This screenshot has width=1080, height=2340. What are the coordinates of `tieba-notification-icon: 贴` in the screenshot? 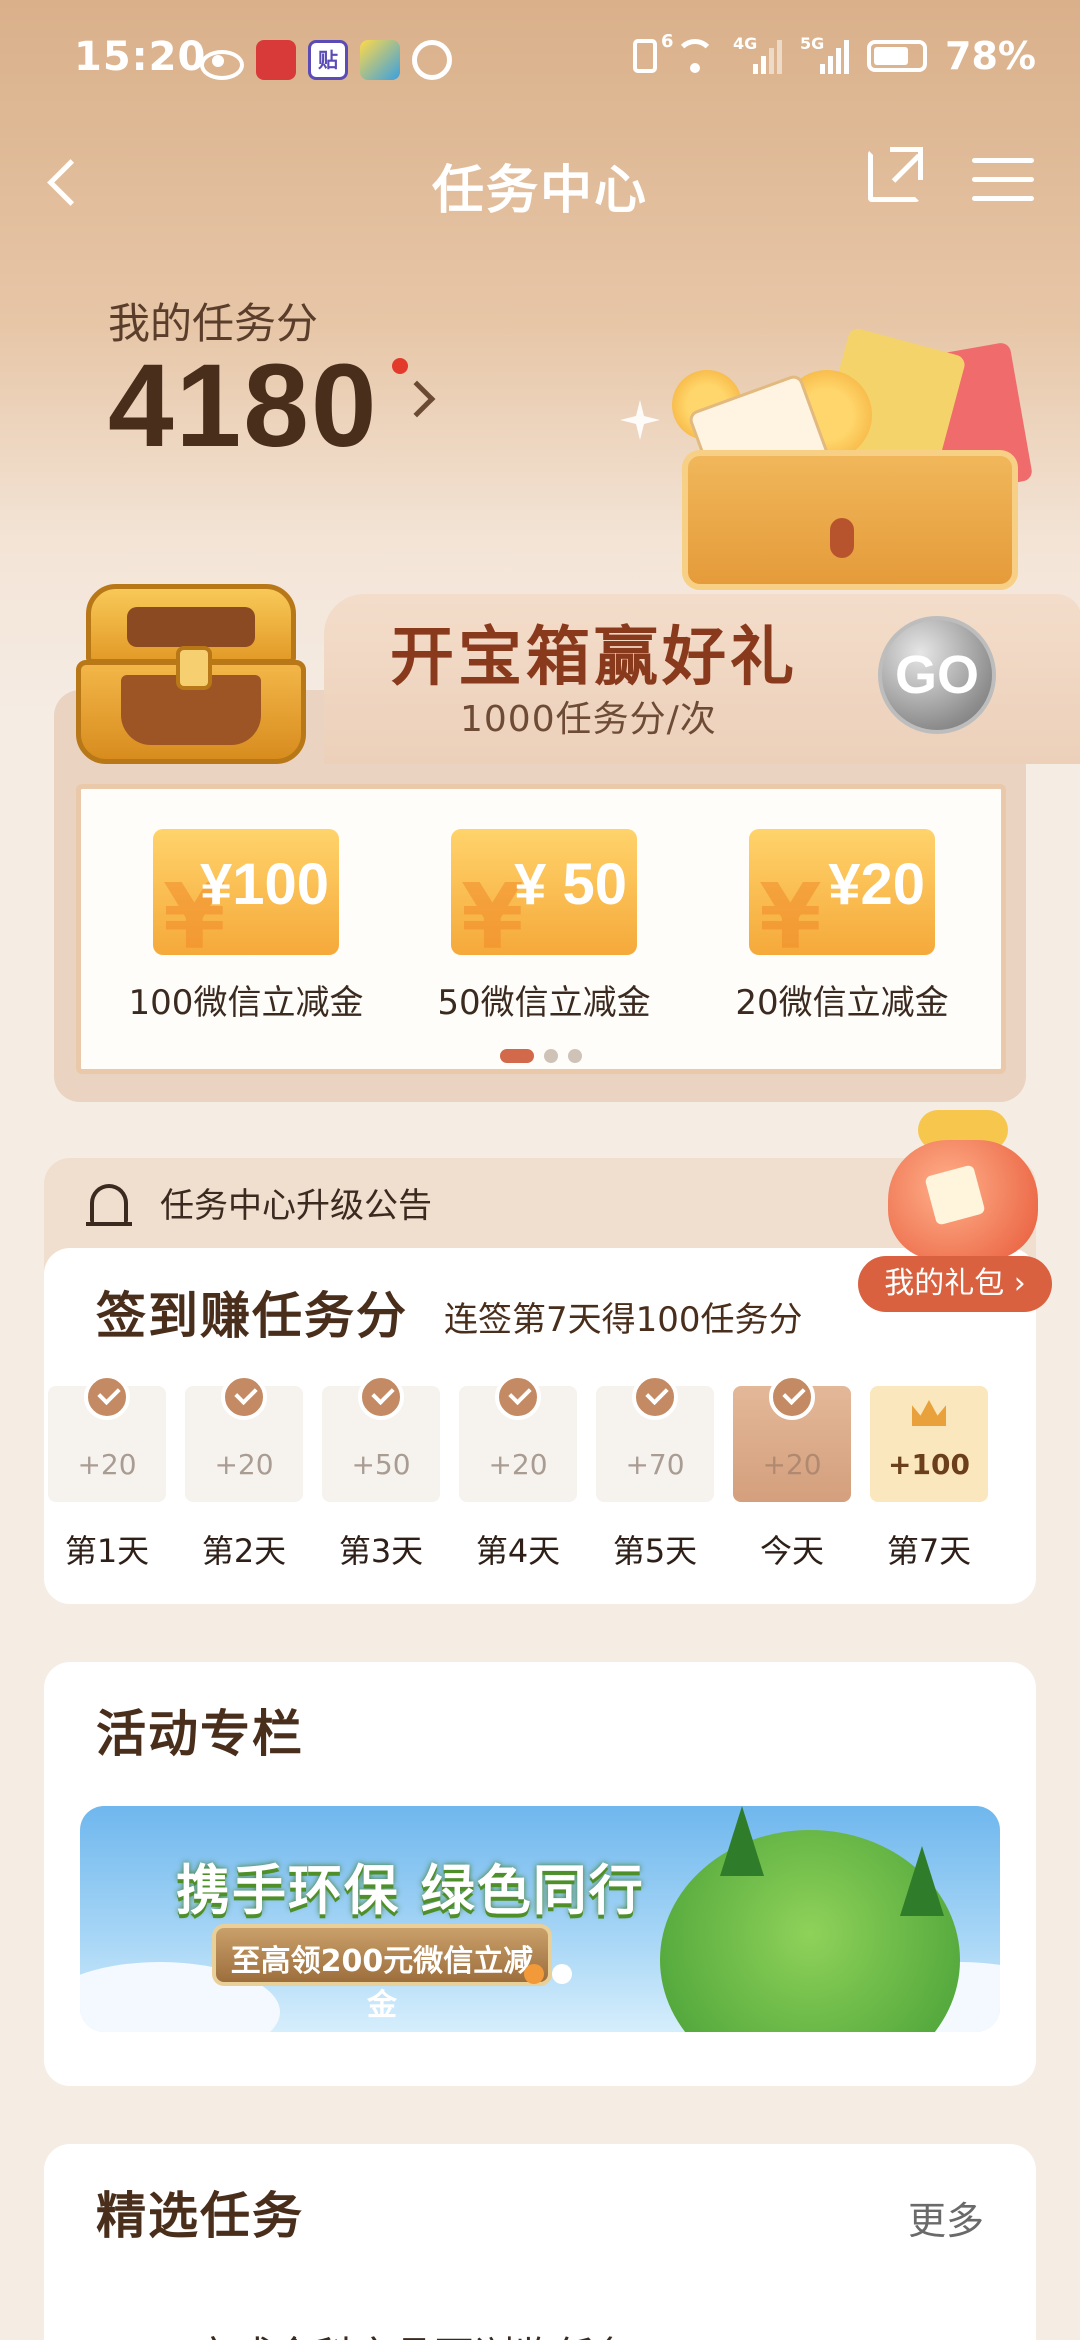 It's located at (328, 60).